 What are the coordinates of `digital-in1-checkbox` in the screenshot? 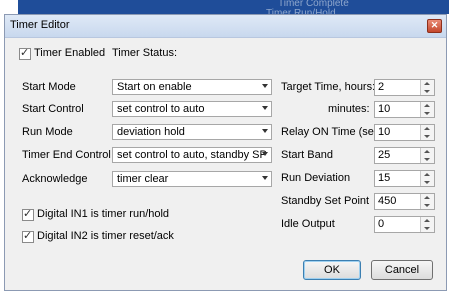 It's located at (28, 214).